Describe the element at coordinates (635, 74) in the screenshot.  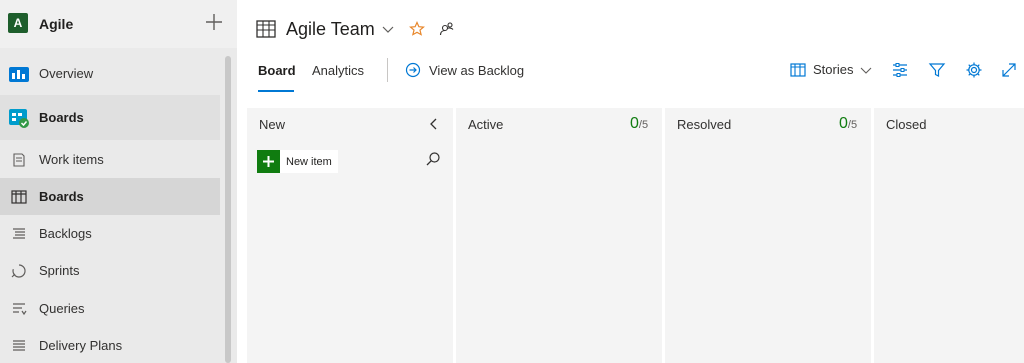
I see `tab-bar: Board Analytics View as Backlog Stories` at that location.